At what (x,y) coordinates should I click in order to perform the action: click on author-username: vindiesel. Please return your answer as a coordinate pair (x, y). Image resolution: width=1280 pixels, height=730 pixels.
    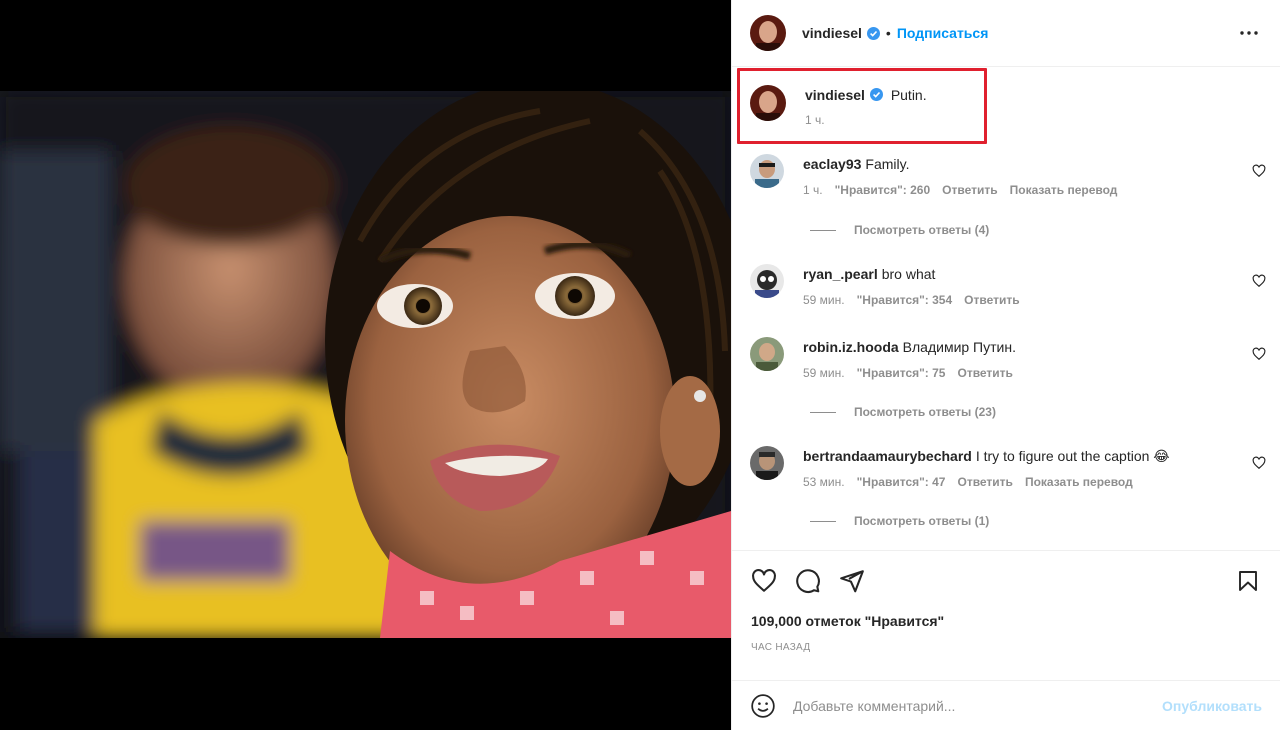
    Looking at the image, I should click on (832, 33).